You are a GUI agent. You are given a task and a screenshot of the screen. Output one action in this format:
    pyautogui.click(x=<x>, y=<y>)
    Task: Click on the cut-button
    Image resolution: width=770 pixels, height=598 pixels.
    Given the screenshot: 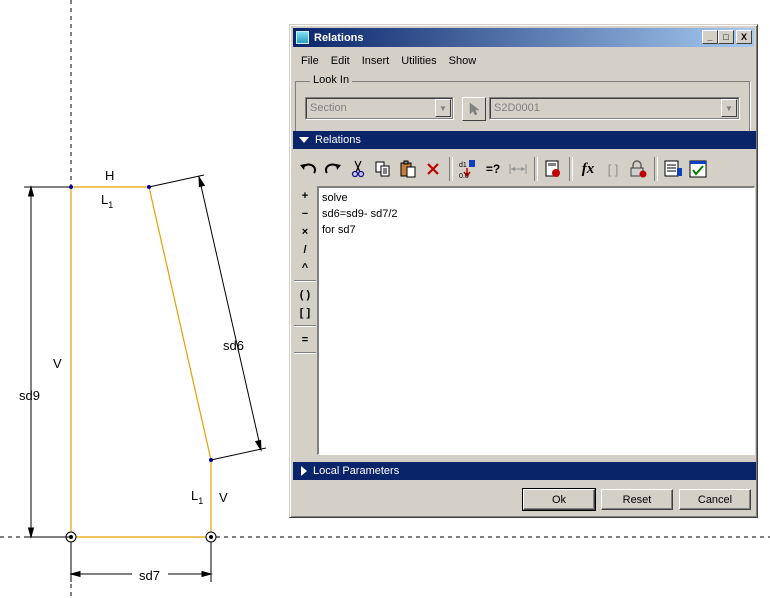 What is the action you would take?
    pyautogui.click(x=358, y=169)
    